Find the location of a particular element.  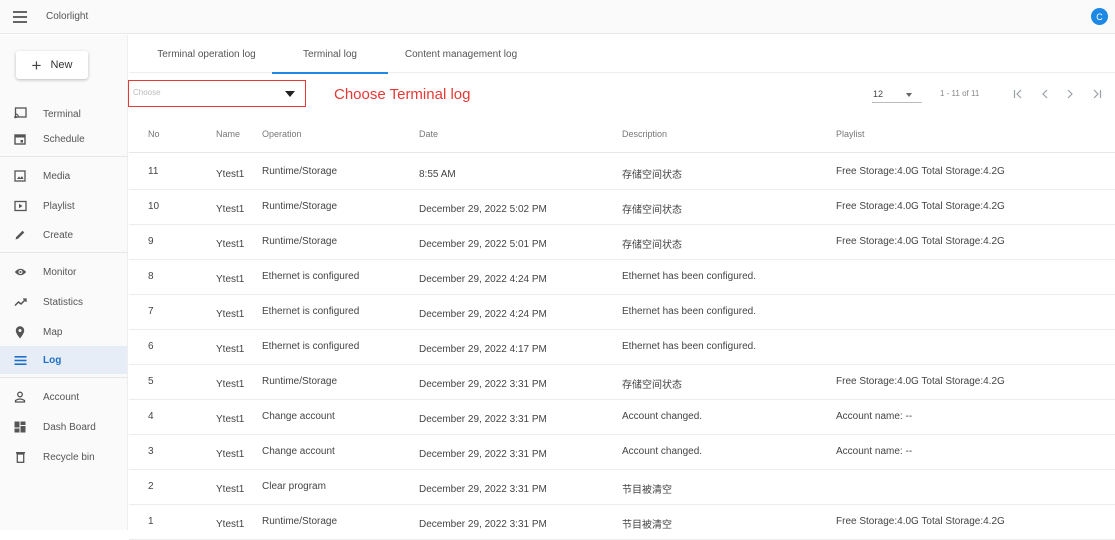

page-size-value: 12 is located at coordinates (878, 94).